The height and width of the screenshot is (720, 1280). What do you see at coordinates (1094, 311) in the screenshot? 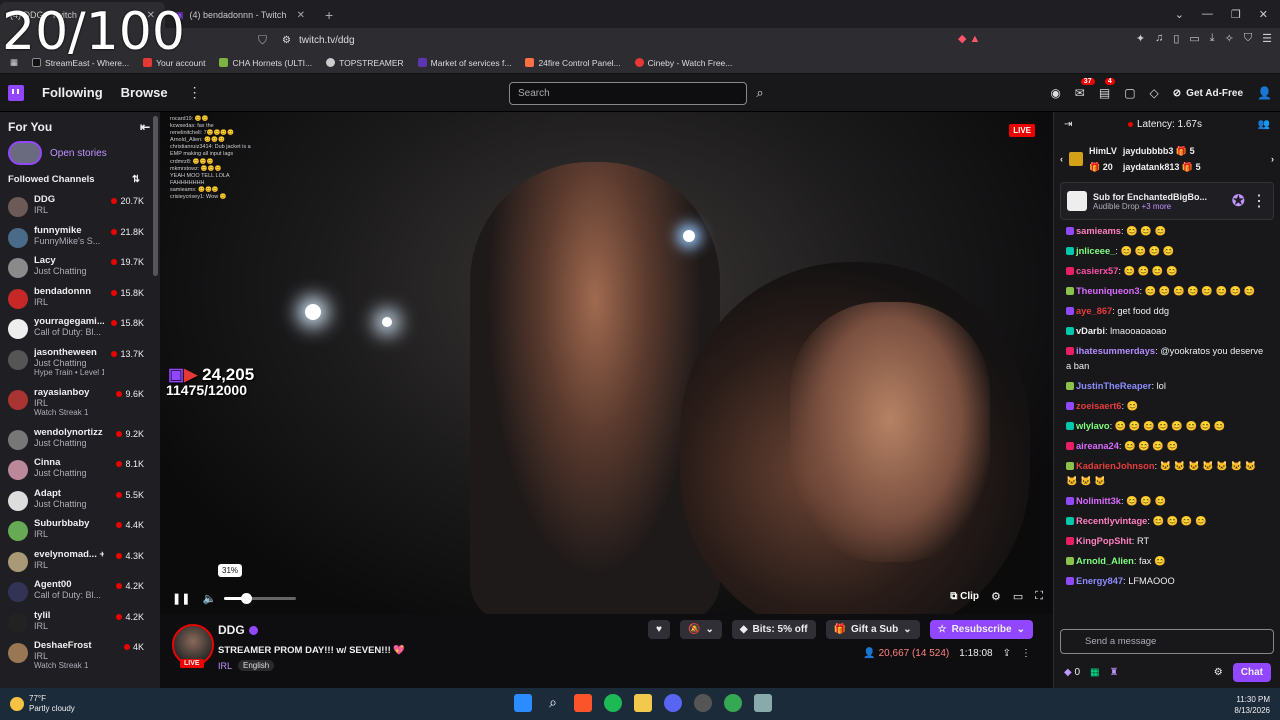
I see `chat-username: aye_867` at bounding box center [1094, 311].